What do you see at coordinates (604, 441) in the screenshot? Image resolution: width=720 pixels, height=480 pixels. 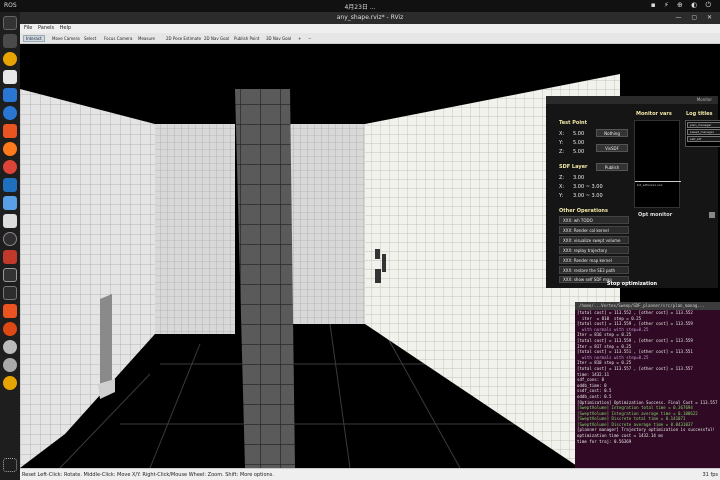 I see `terminal-line: time for traj: 0.56369` at bounding box center [604, 441].